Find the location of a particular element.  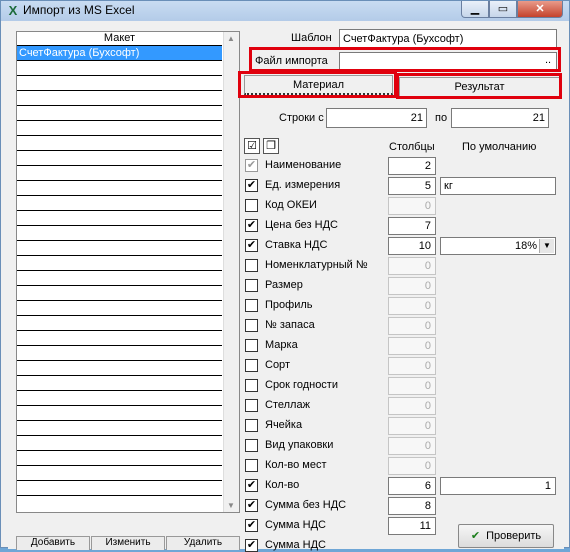

check-button: ✔ Проверить is located at coordinates (506, 536).